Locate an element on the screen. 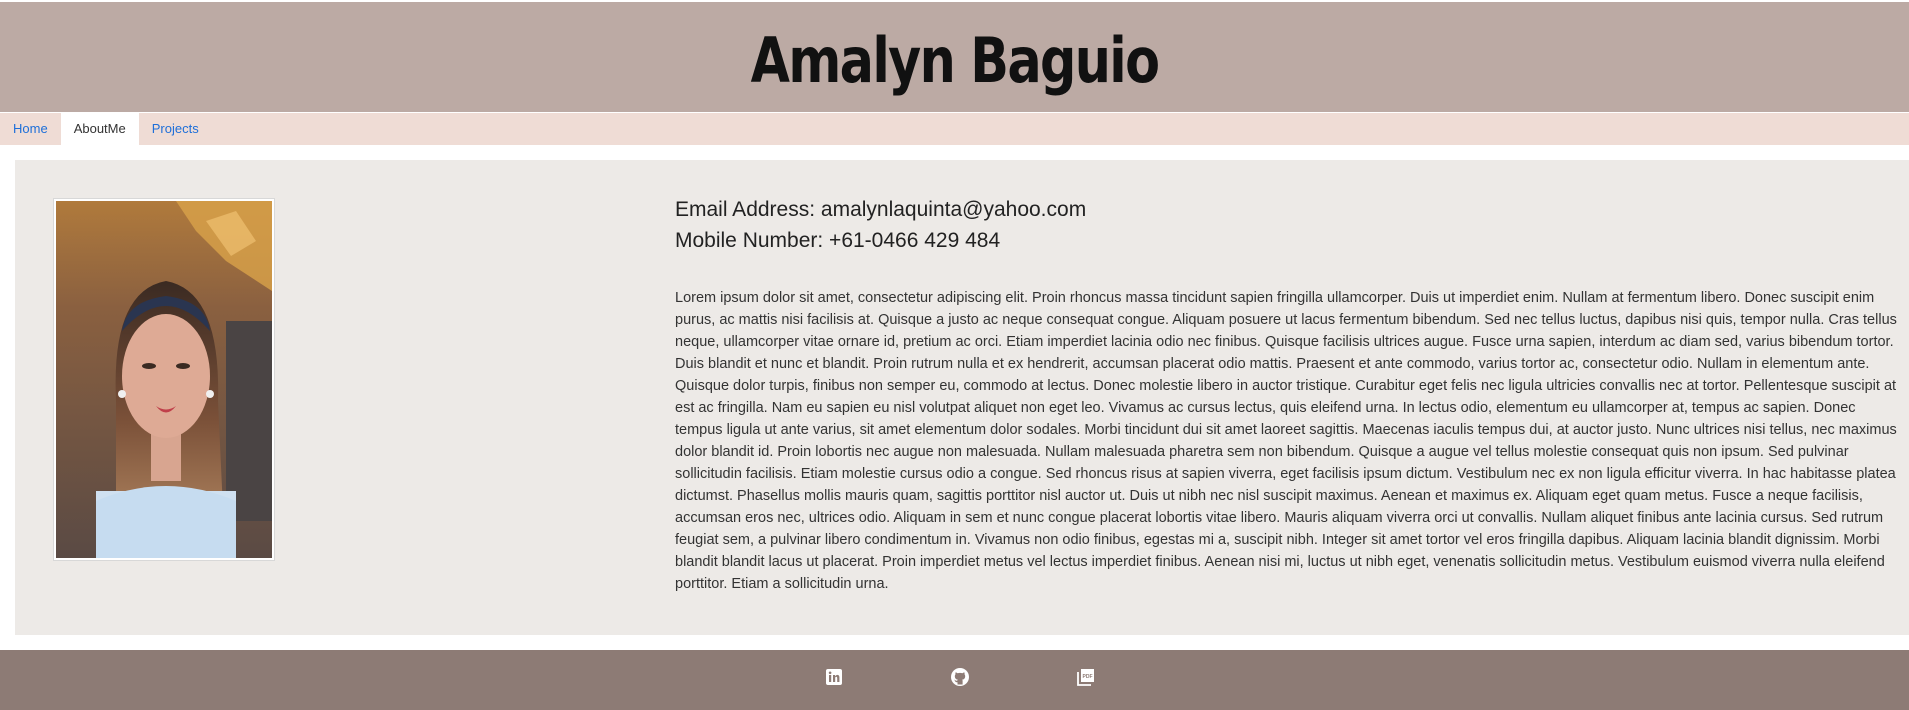 The image size is (1909, 710). page-footer: PDF is located at coordinates (954, 680).